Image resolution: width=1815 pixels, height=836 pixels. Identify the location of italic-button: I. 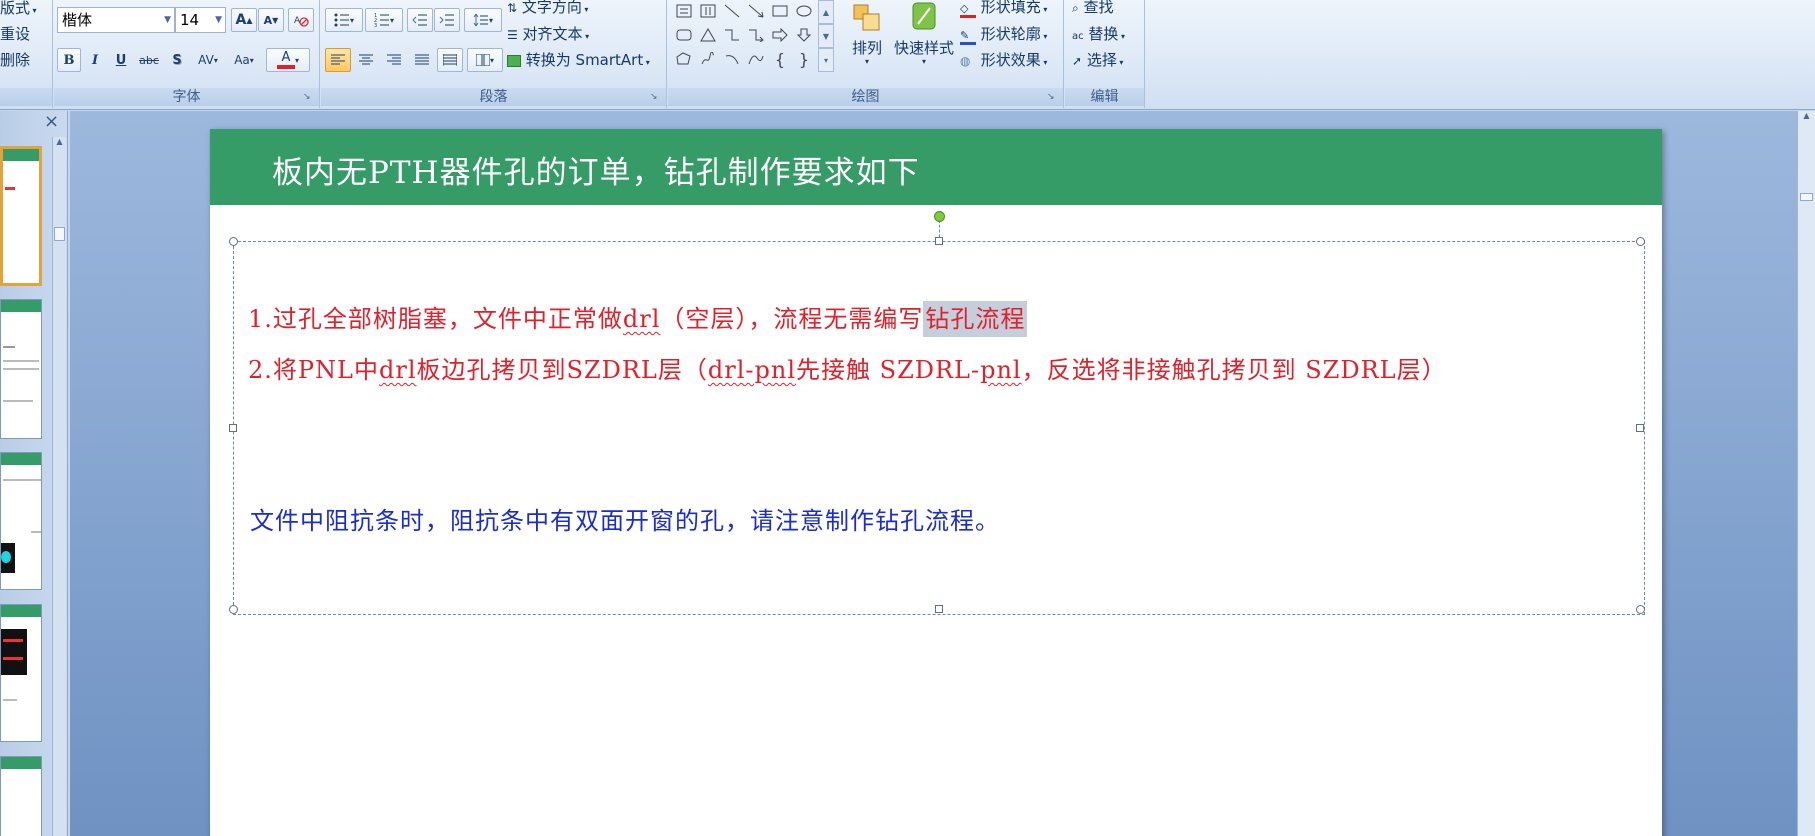
(95, 60).